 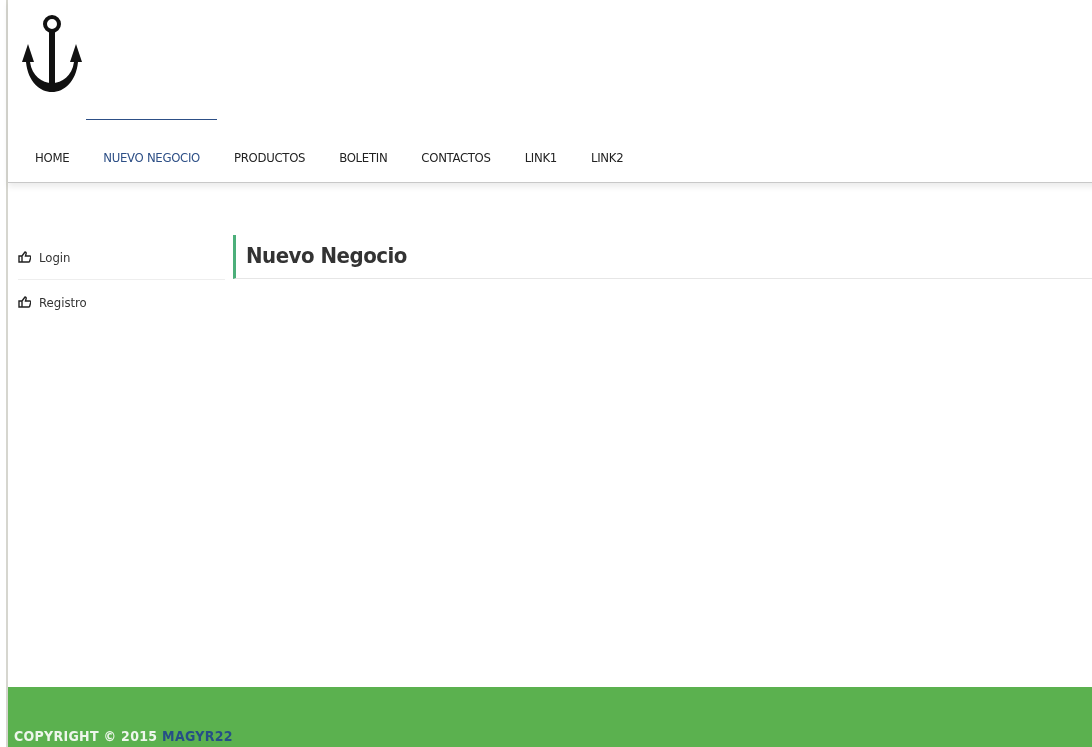 What do you see at coordinates (270, 150) in the screenshot?
I see `nav-tab: PRODUCTOS` at bounding box center [270, 150].